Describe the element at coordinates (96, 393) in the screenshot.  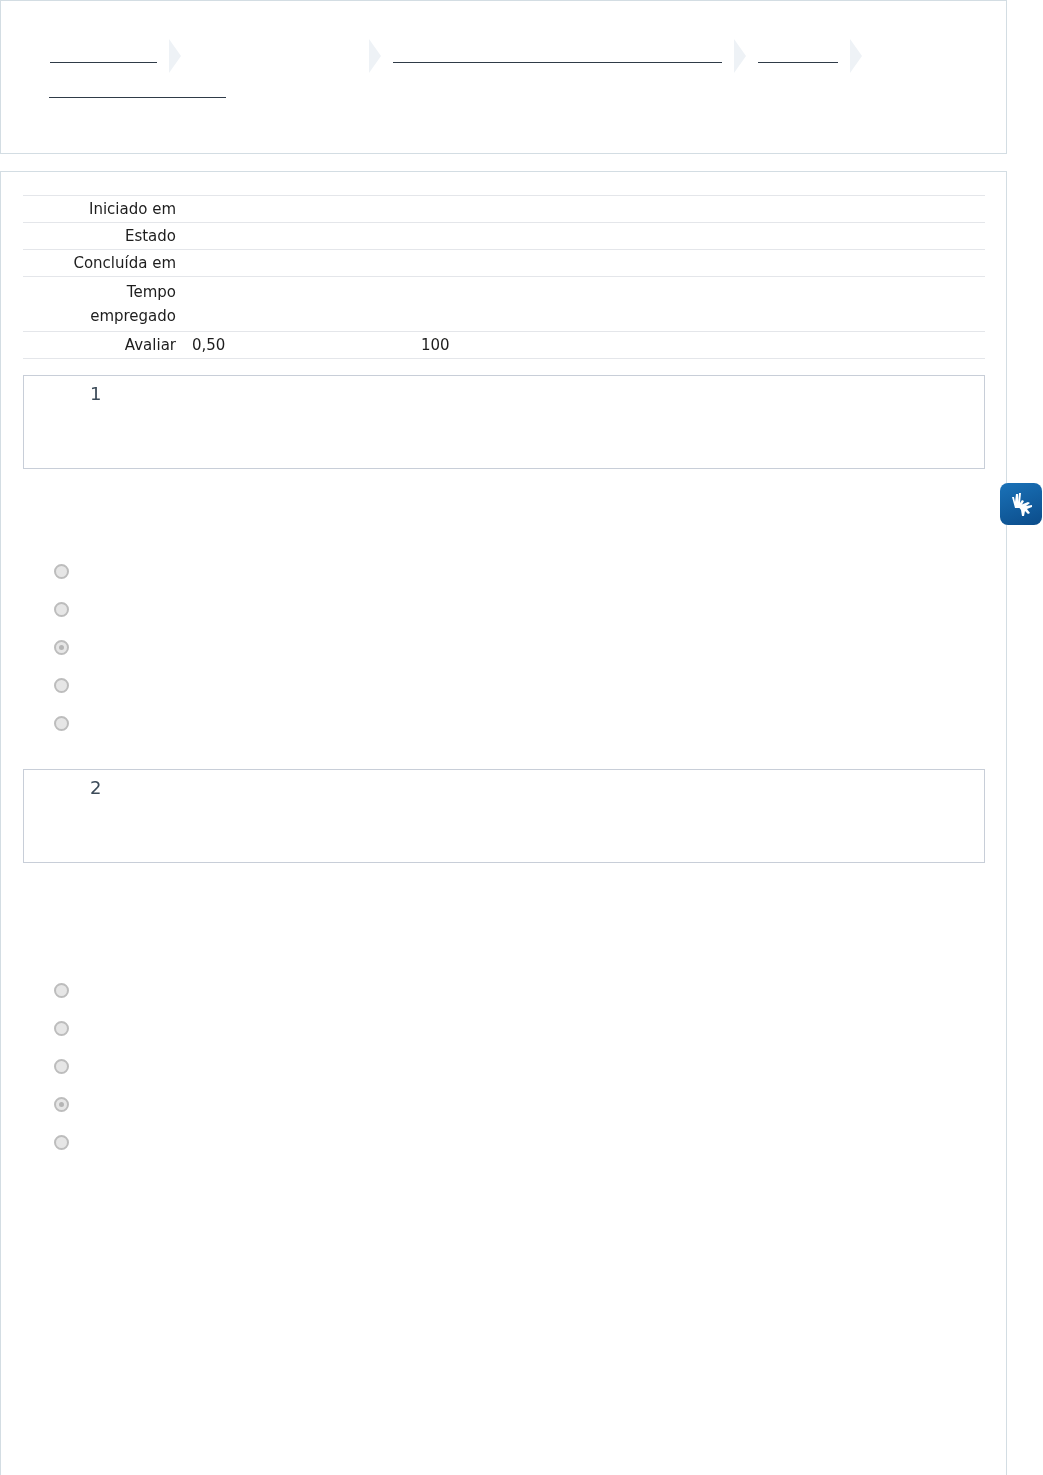
I see `question-number: 1` at that location.